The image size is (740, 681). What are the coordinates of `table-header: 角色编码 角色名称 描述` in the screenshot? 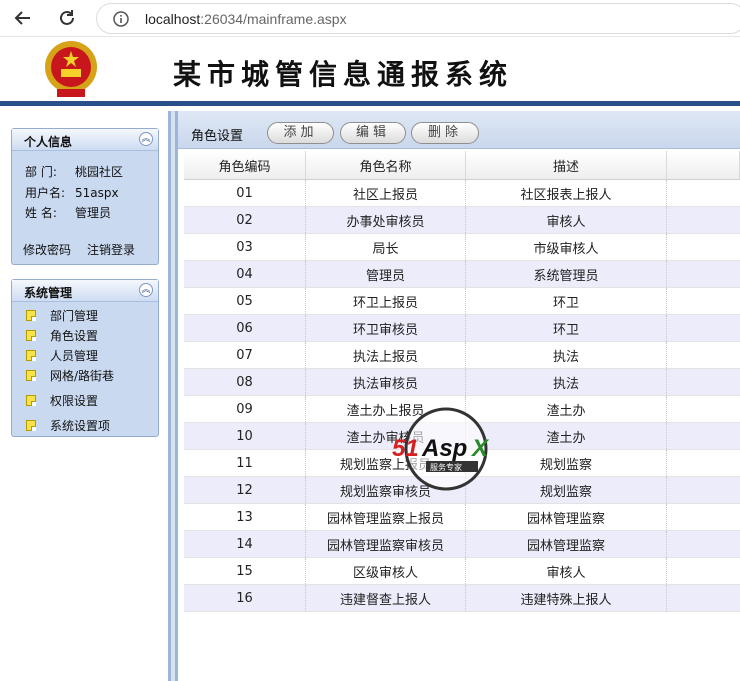 It's located at (462, 165).